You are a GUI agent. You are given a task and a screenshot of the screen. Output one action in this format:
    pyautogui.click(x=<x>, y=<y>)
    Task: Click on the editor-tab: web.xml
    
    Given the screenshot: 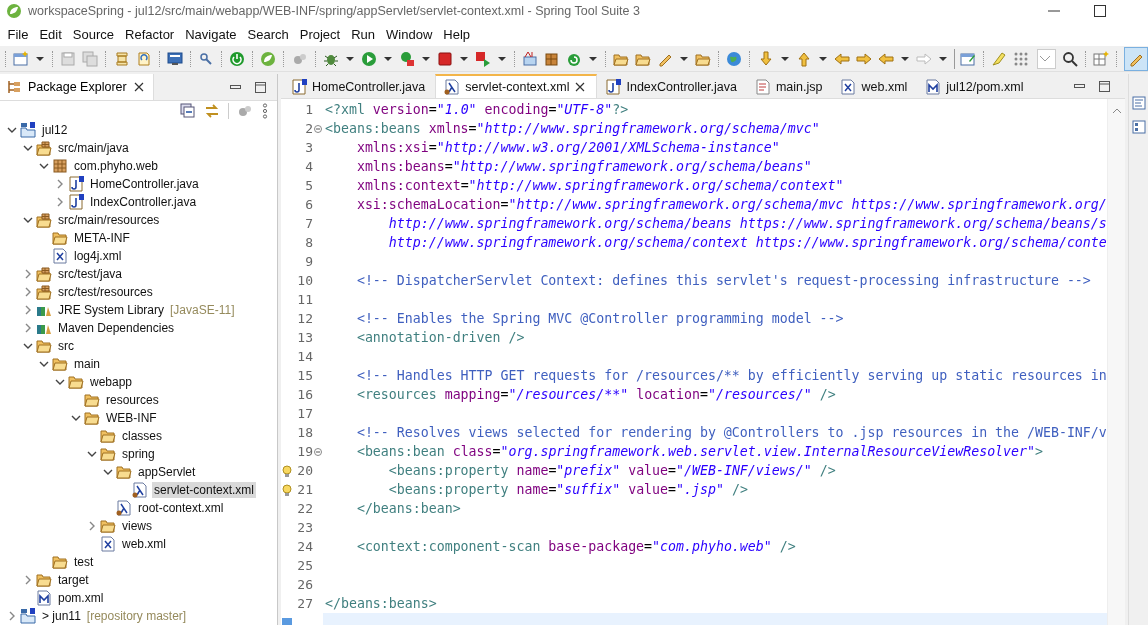 What is the action you would take?
    pyautogui.click(x=875, y=86)
    